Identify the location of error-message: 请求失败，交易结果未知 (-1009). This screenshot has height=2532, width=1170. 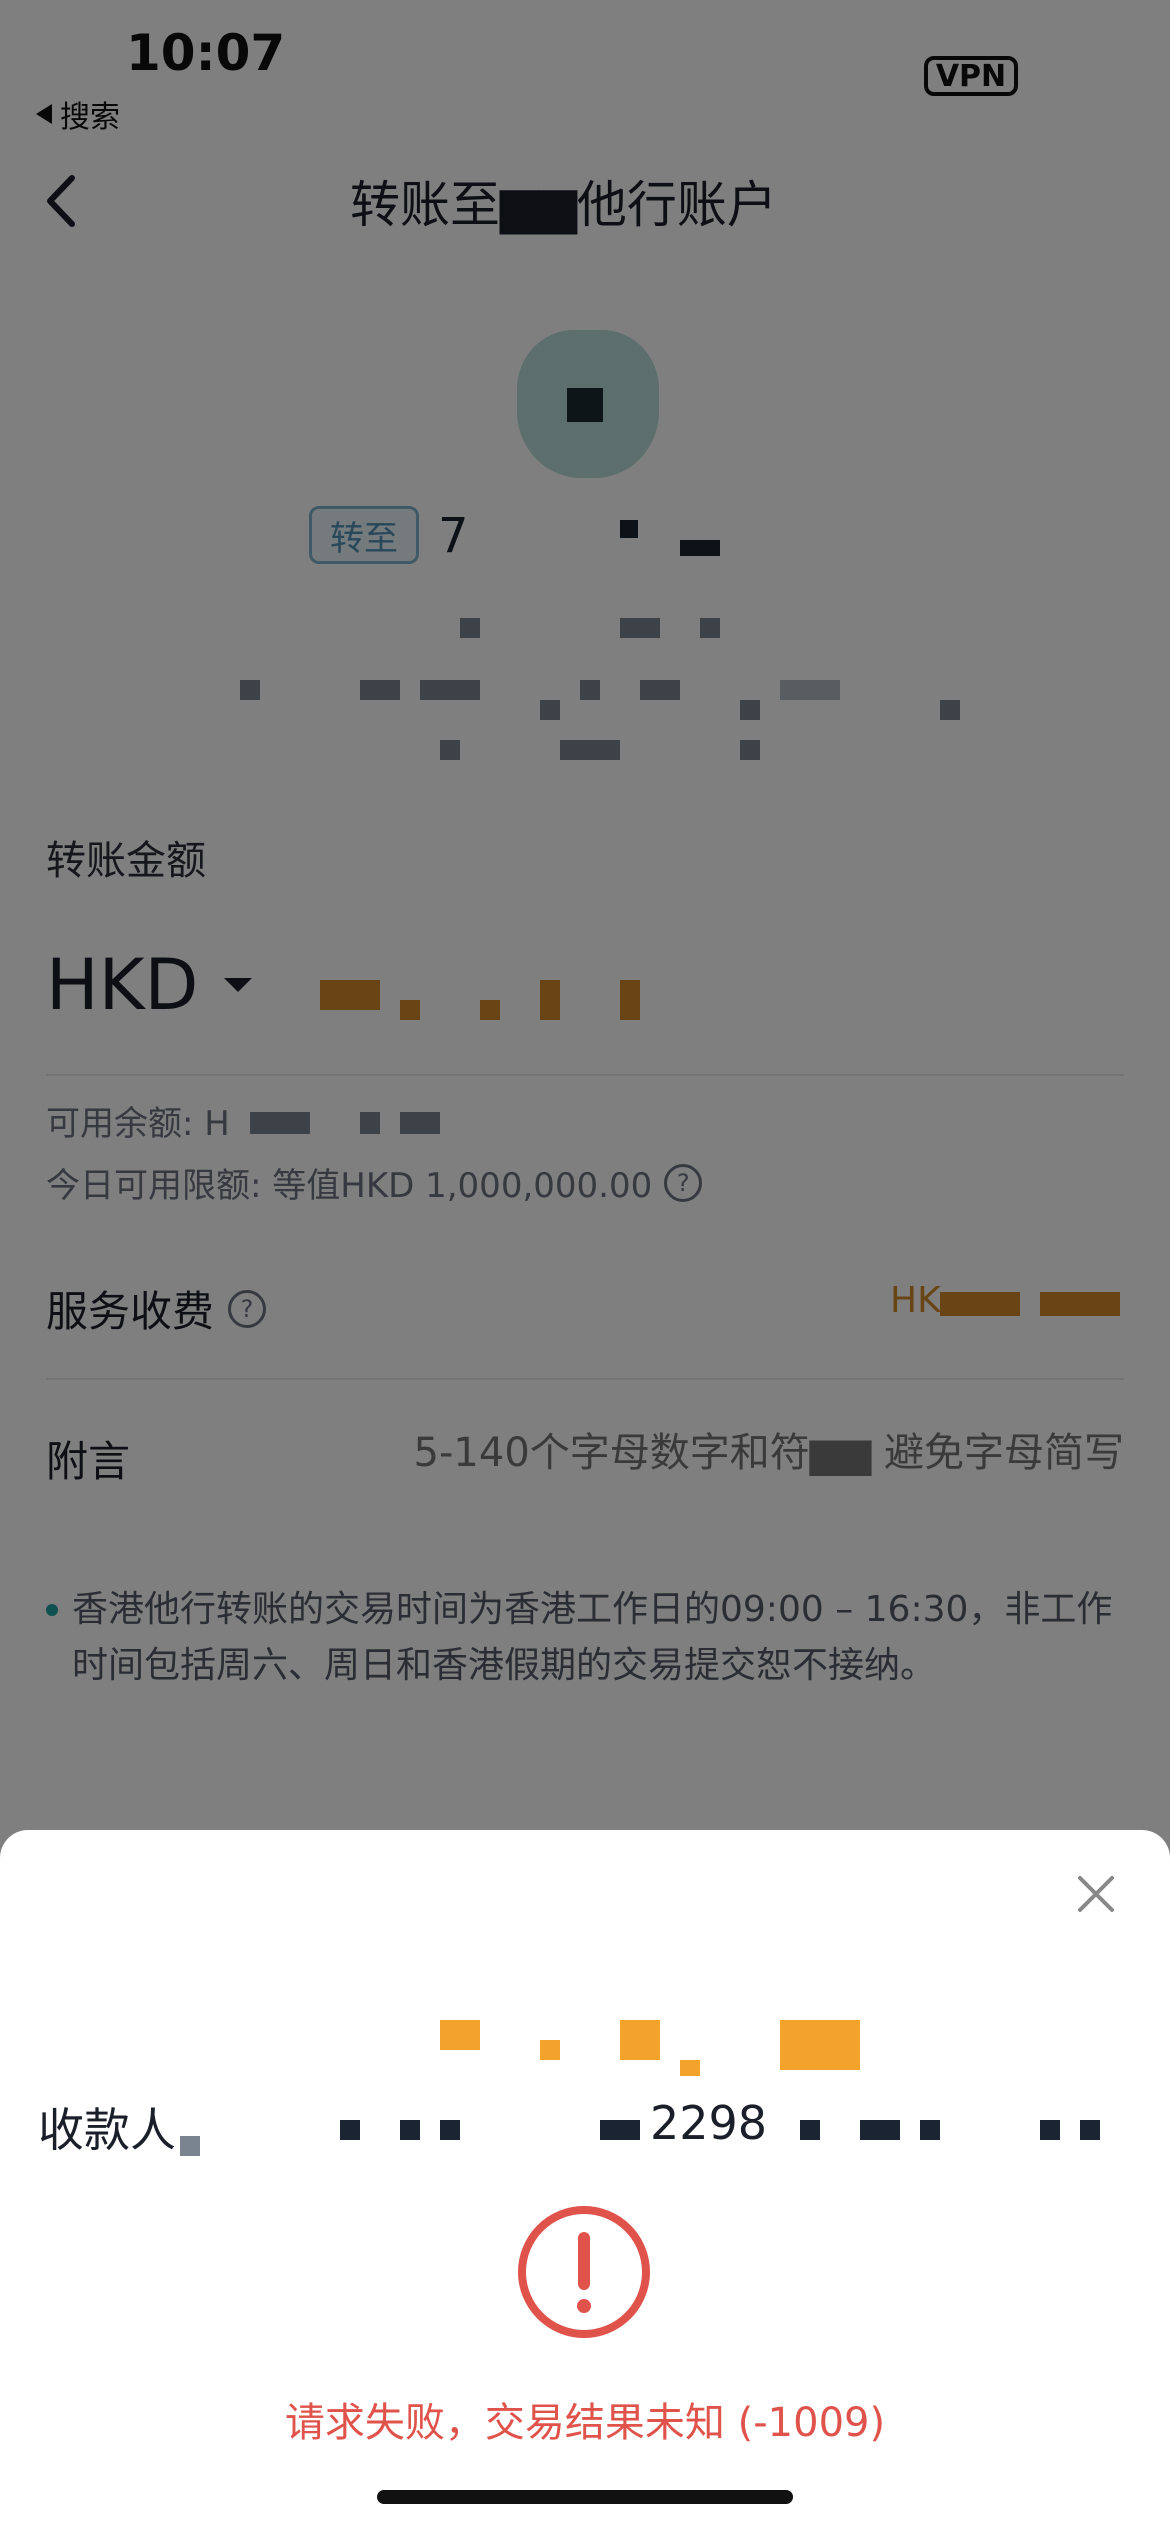
(585, 2423).